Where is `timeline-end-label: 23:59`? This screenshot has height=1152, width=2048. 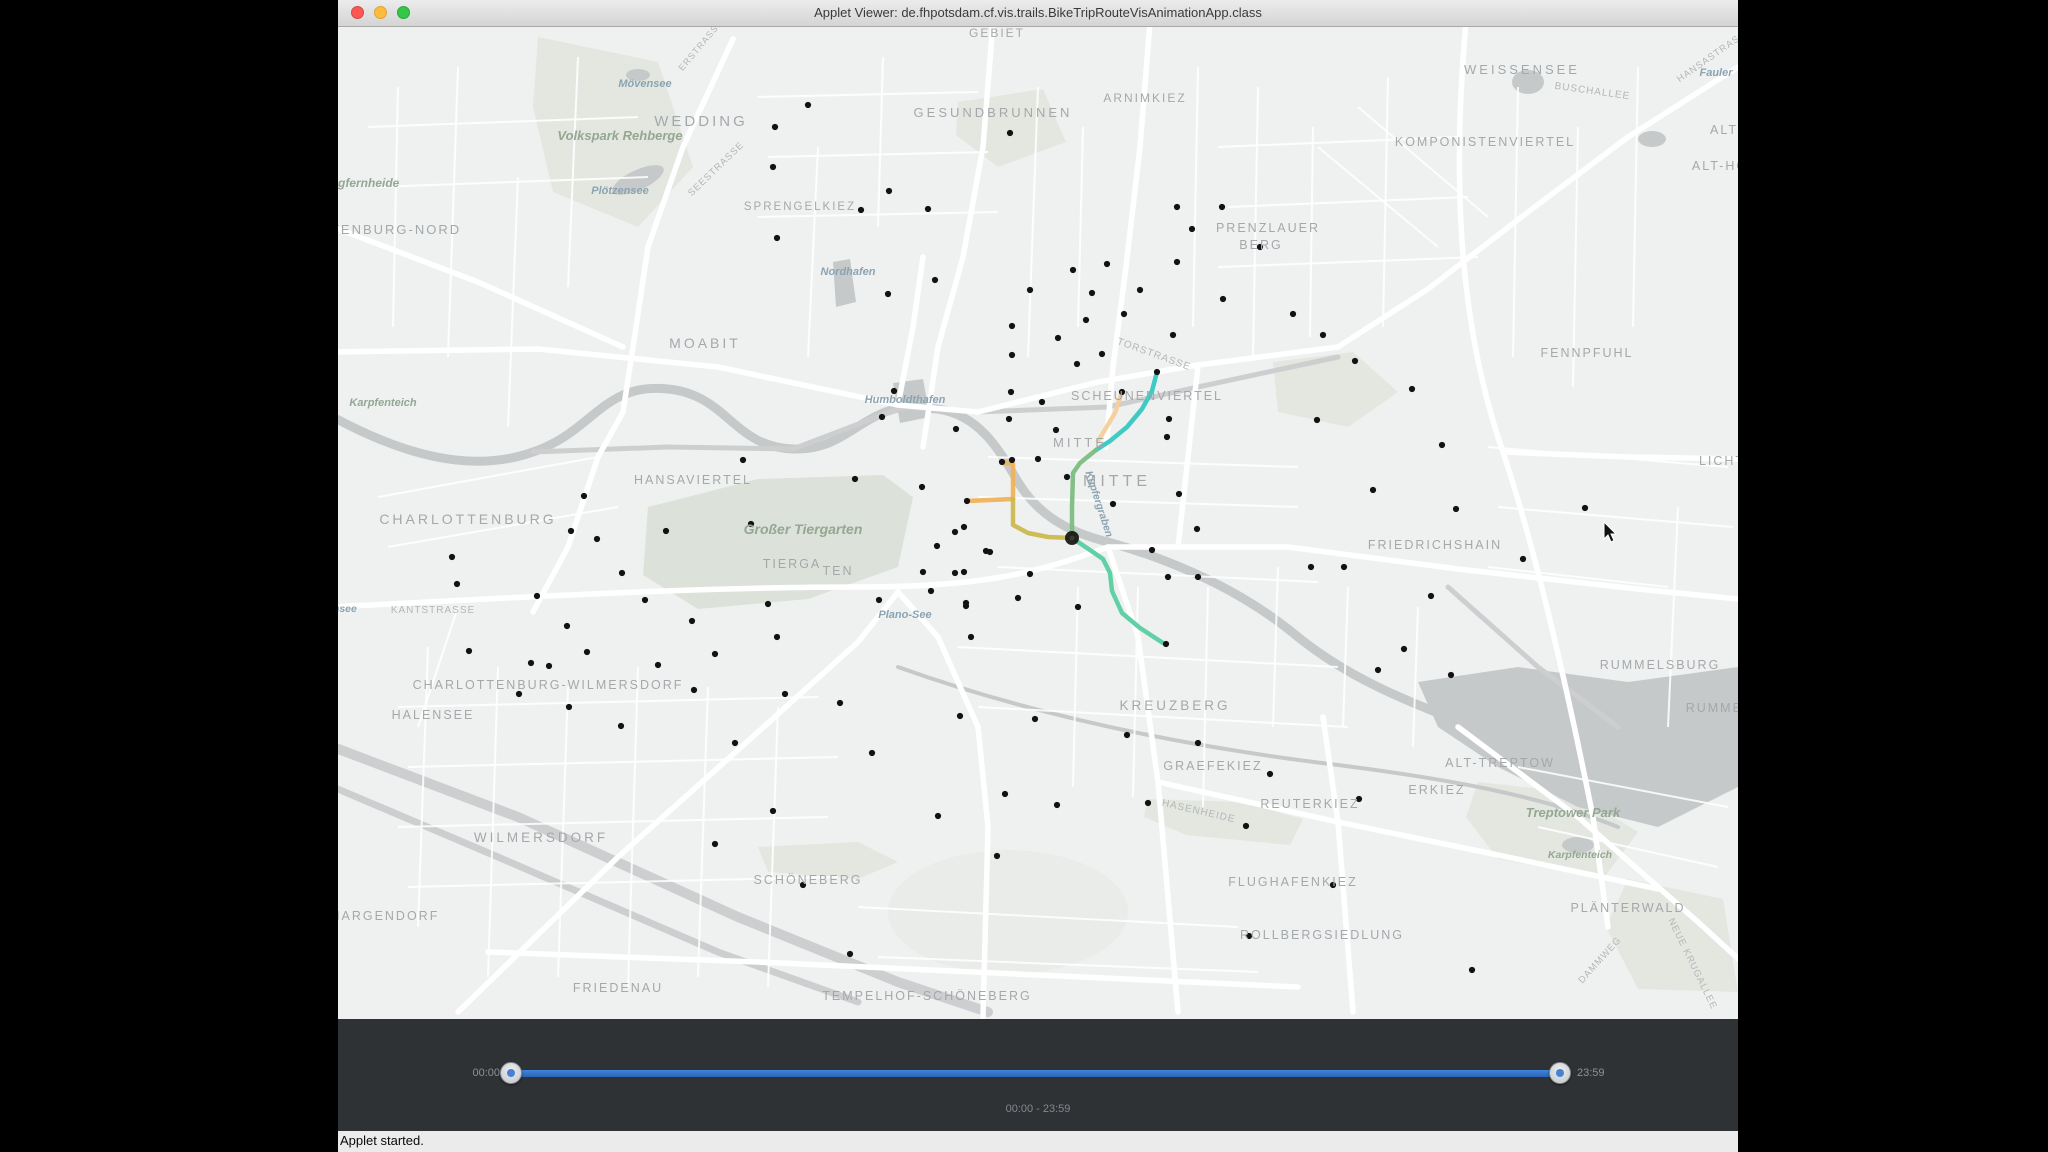
timeline-end-label: 23:59 is located at coordinates (1591, 1073).